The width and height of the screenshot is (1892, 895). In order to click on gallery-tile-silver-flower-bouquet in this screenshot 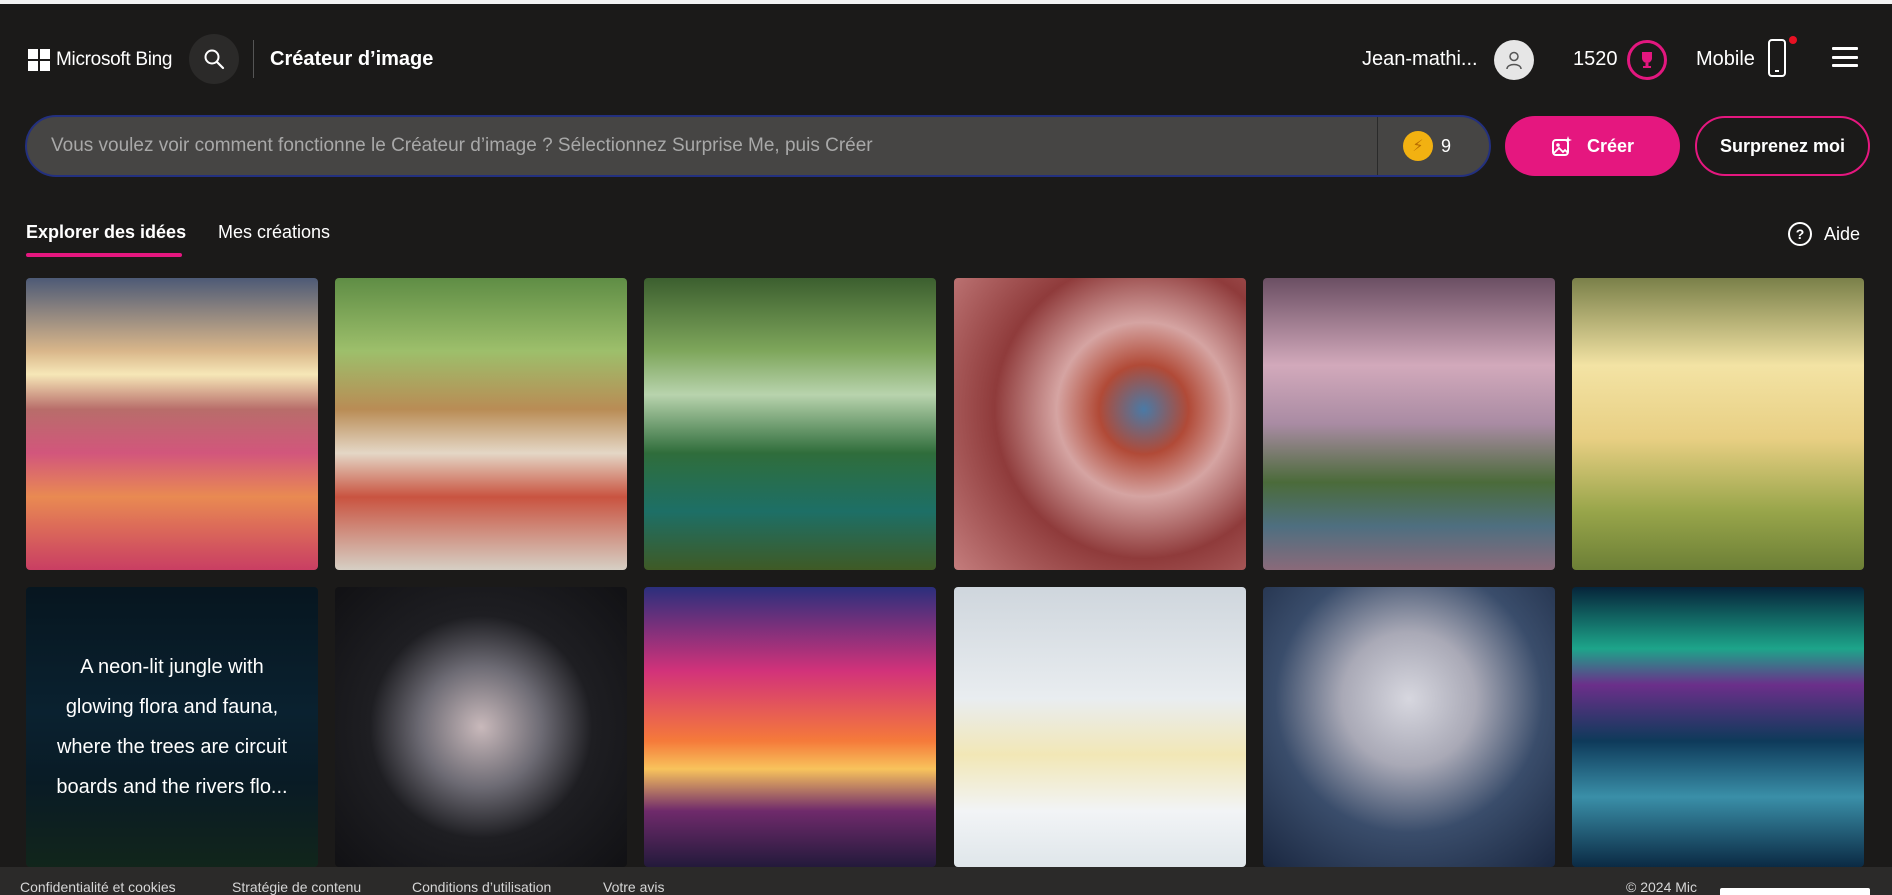, I will do `click(1409, 727)`.